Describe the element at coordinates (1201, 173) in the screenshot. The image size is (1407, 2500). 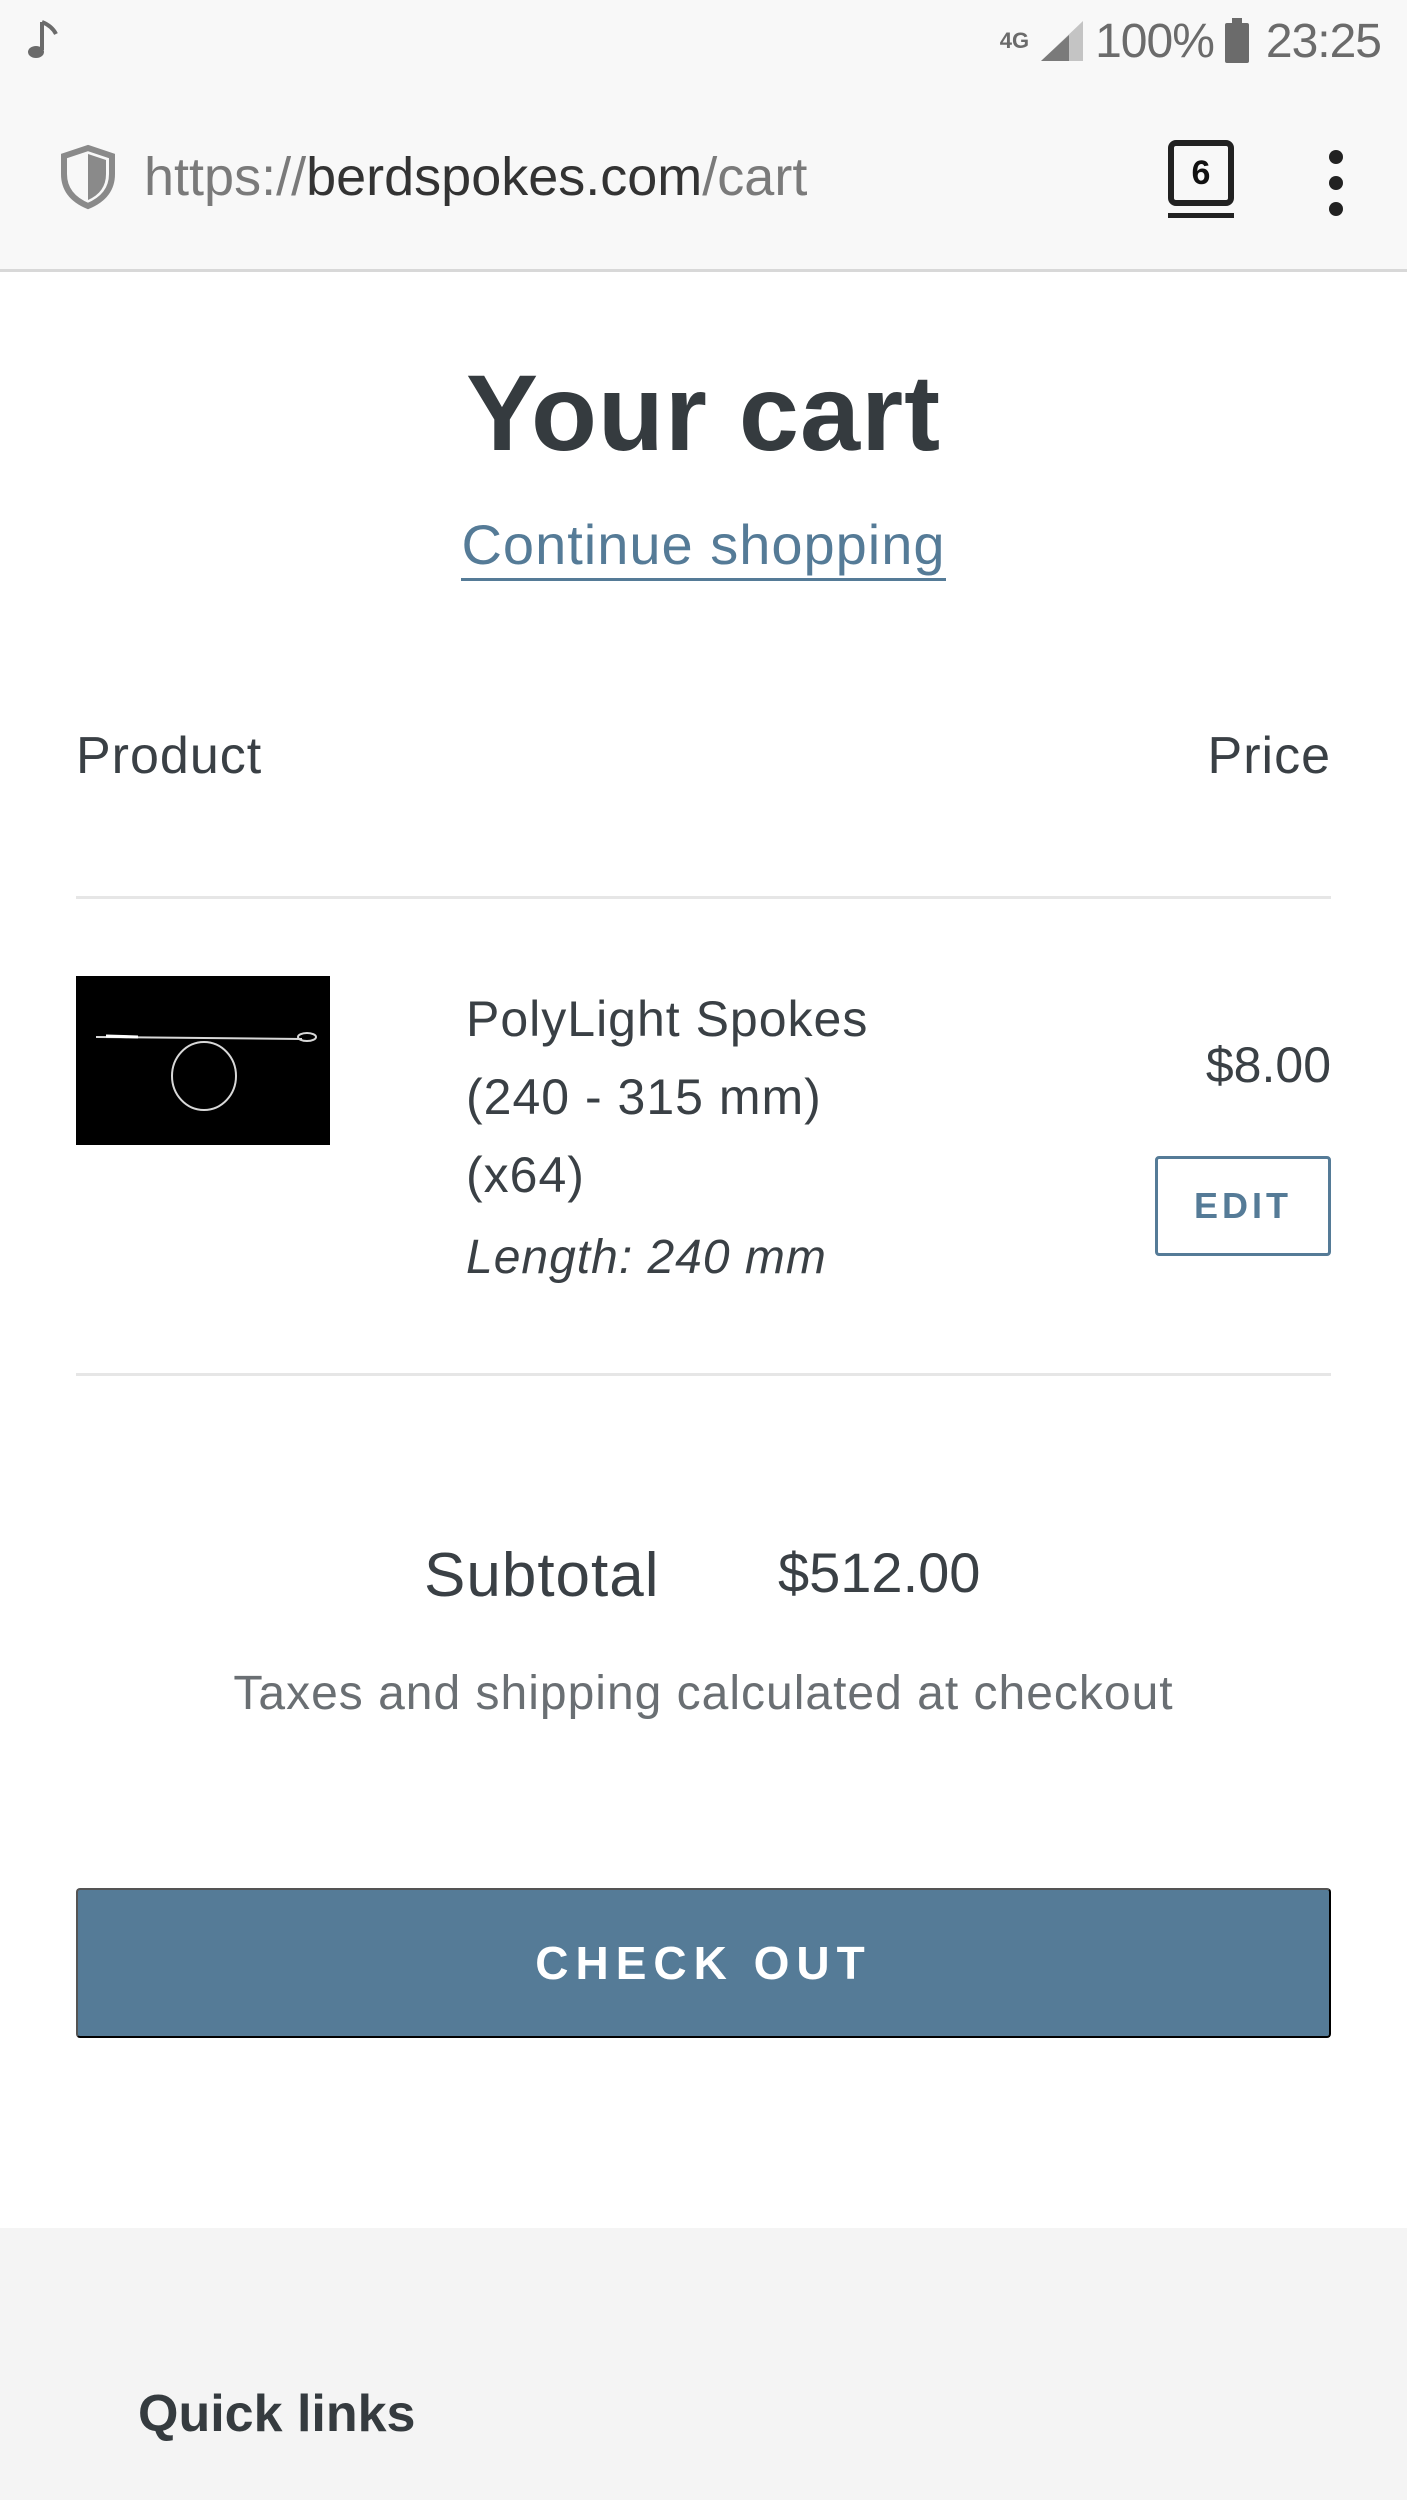
I see `tab-switcher-button: 6` at that location.